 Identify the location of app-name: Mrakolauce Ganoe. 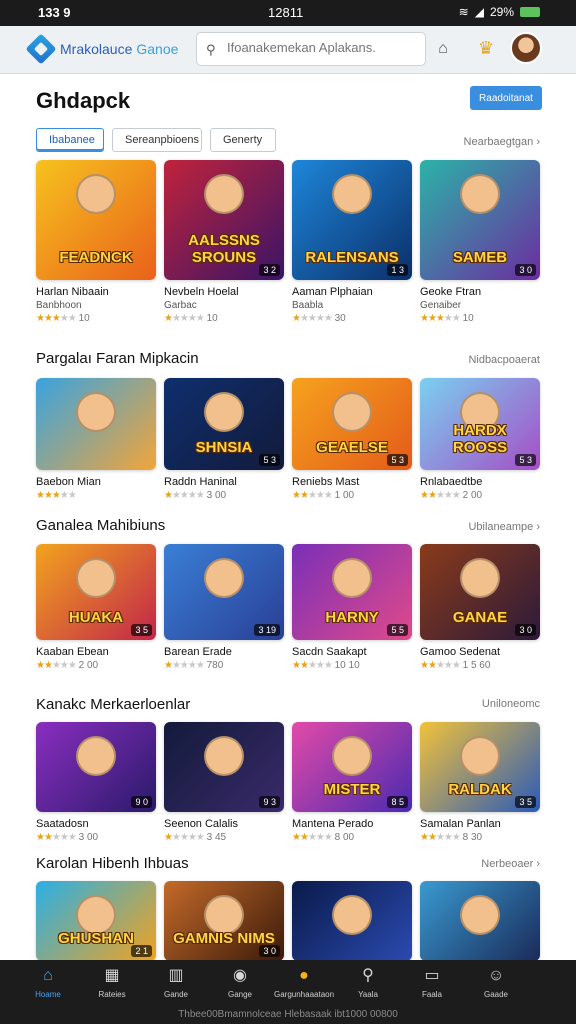
(119, 49).